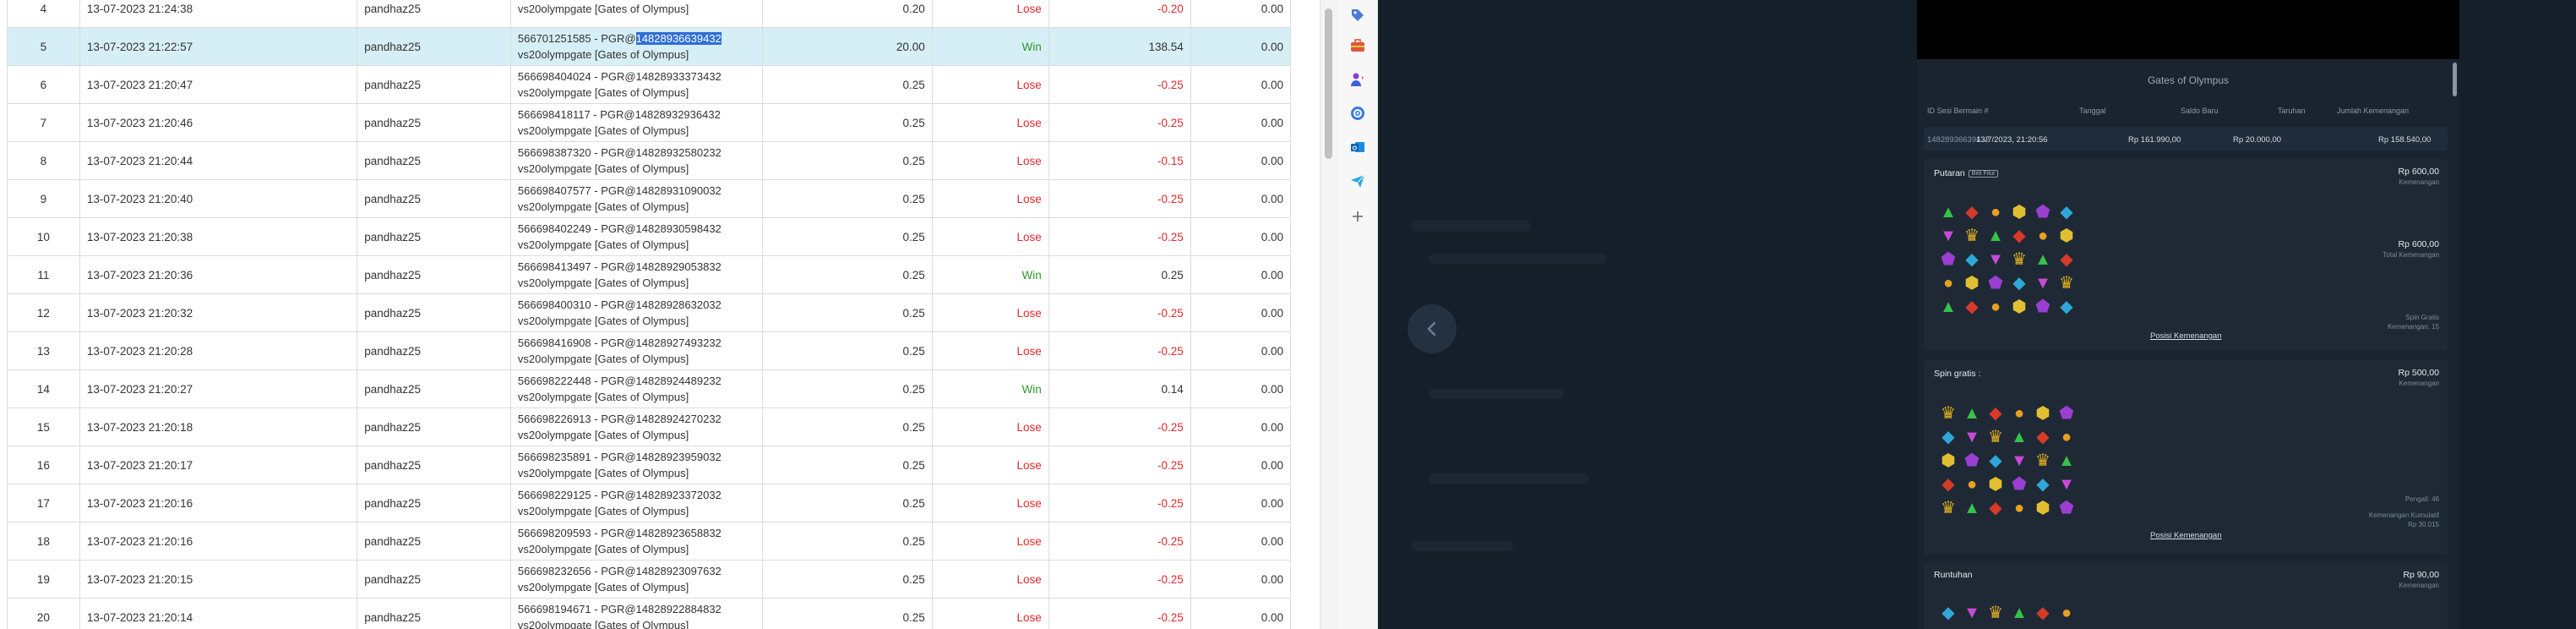 This screenshot has height=629, width=2576. Describe the element at coordinates (1357, 46) in the screenshot. I see `toolbox-icon` at that location.